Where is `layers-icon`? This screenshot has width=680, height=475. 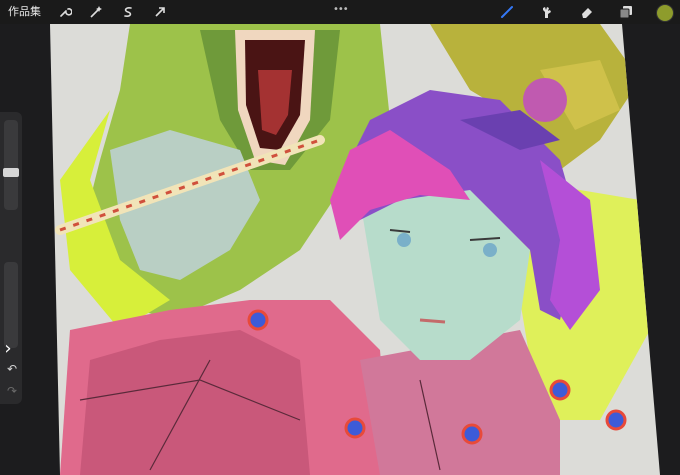 layers-icon is located at coordinates (626, 12).